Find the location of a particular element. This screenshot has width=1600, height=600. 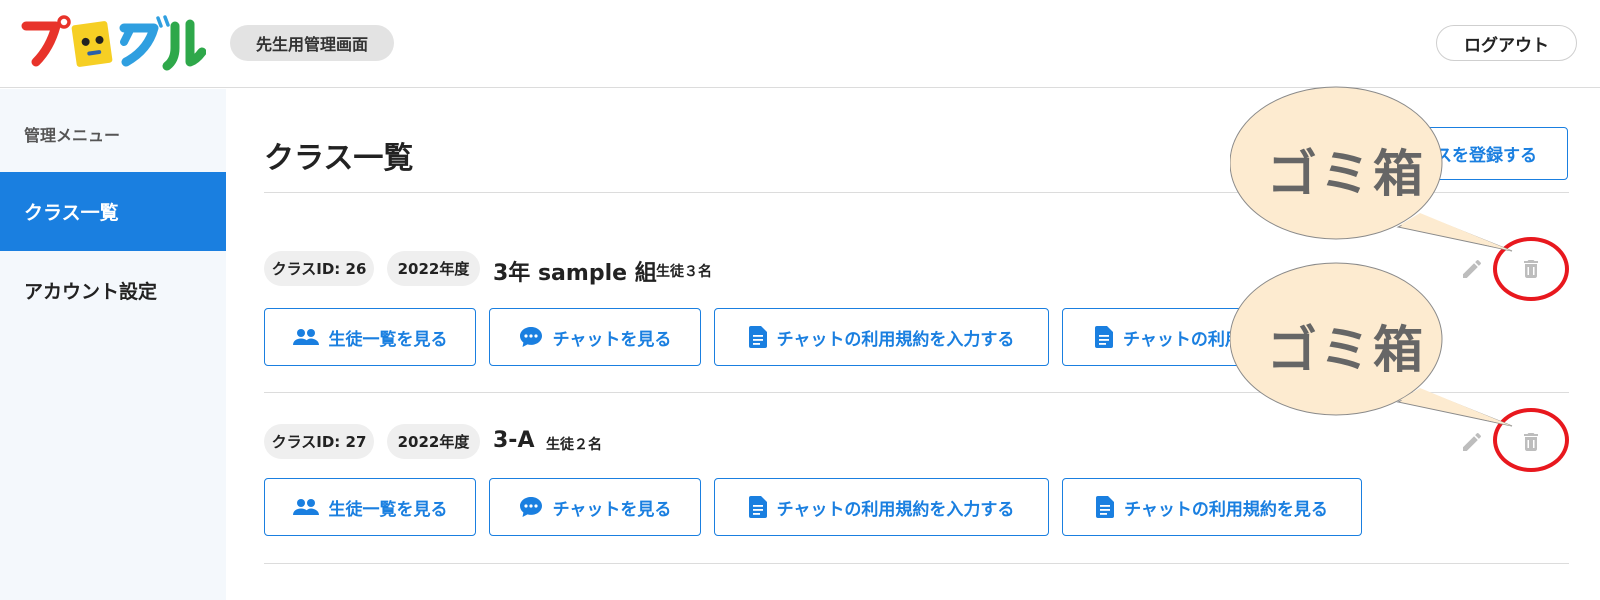

sidebar-item-account-settings: アカウント設定 is located at coordinates (113, 290).